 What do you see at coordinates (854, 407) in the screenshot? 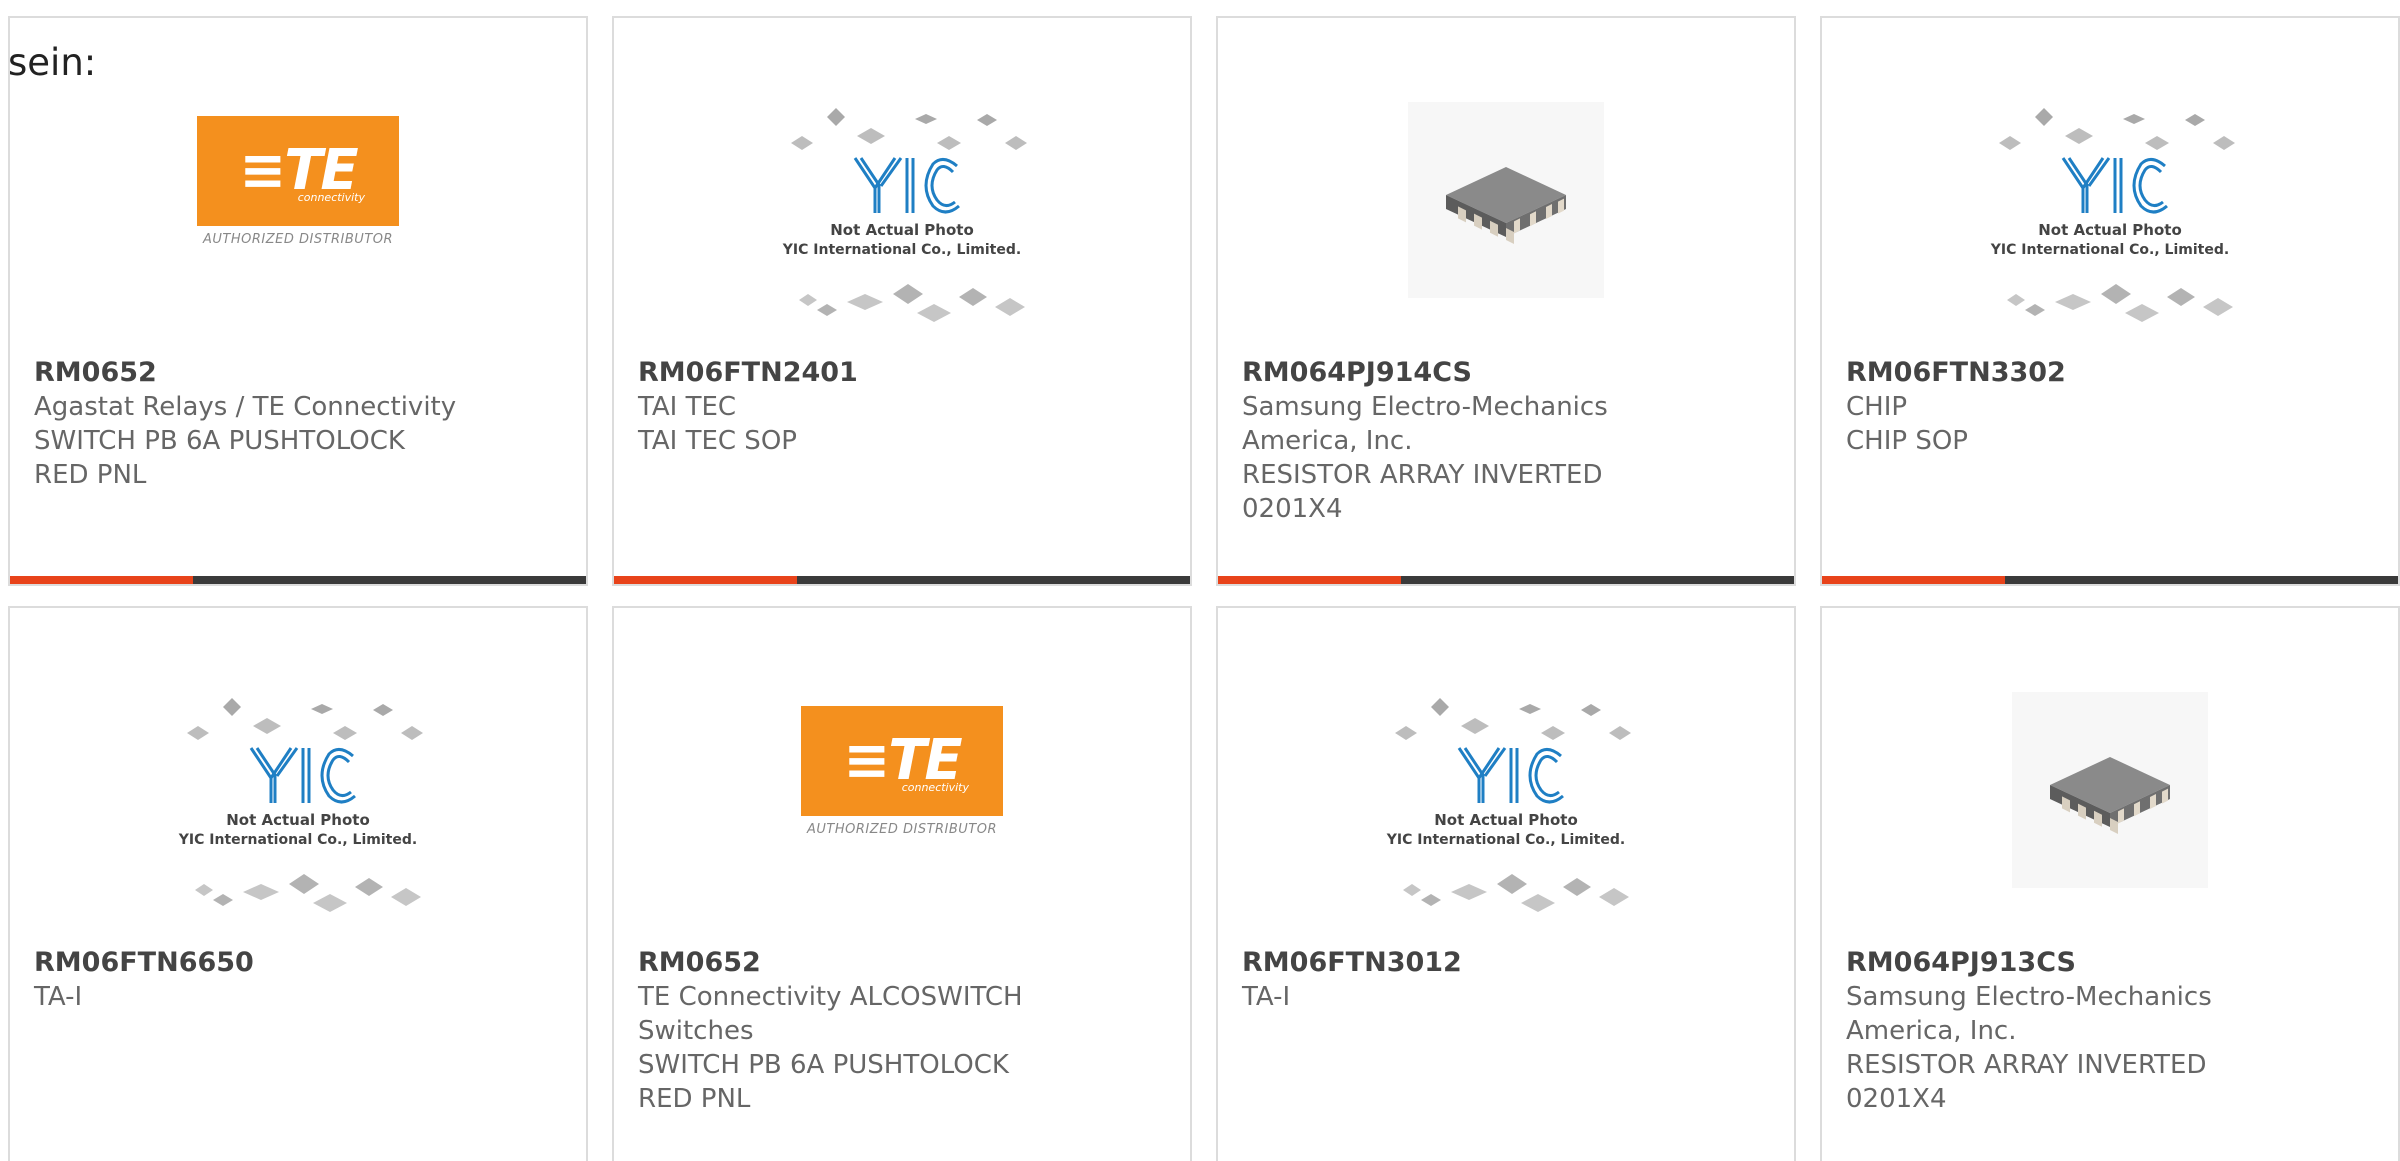
I see `product-info: RM06FTN2401 TAI TEC TAI TEC SOP` at bounding box center [854, 407].